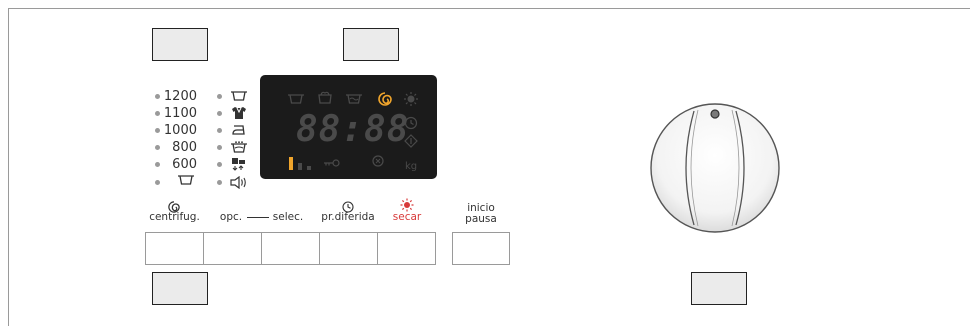 The height and width of the screenshot is (326, 970). Describe the element at coordinates (239, 164) in the screenshot. I see `extra-rinse-icon` at that location.